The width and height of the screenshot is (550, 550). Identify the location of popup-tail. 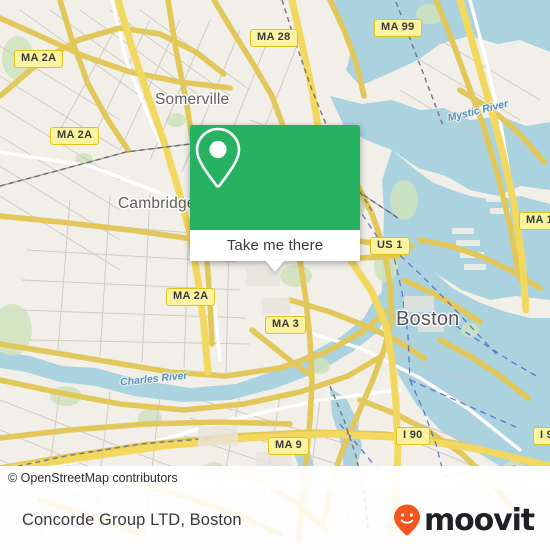
(275, 266).